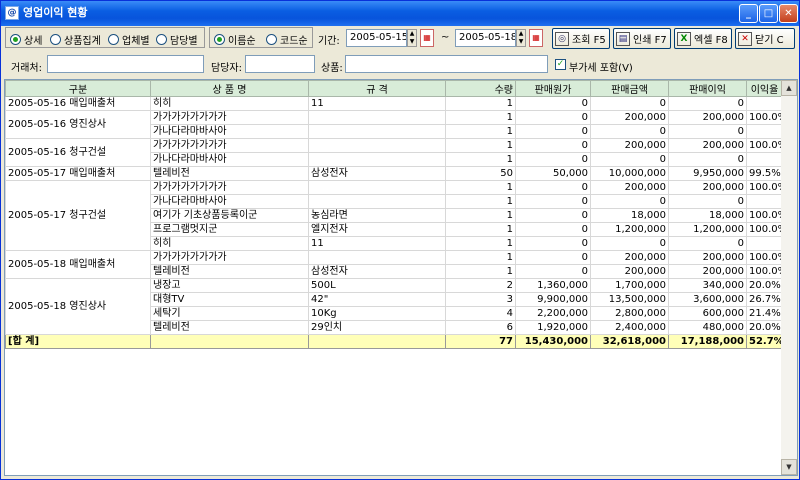 This screenshot has height=480, width=800. I want to click on product-input, so click(446, 64).